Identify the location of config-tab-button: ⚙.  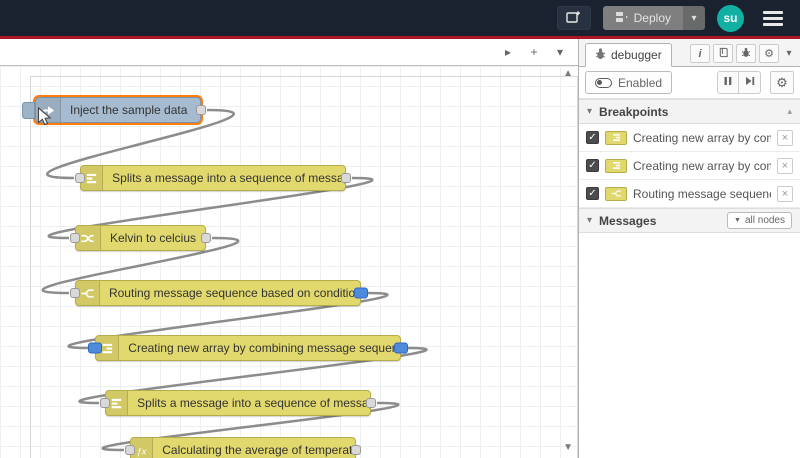
(769, 53).